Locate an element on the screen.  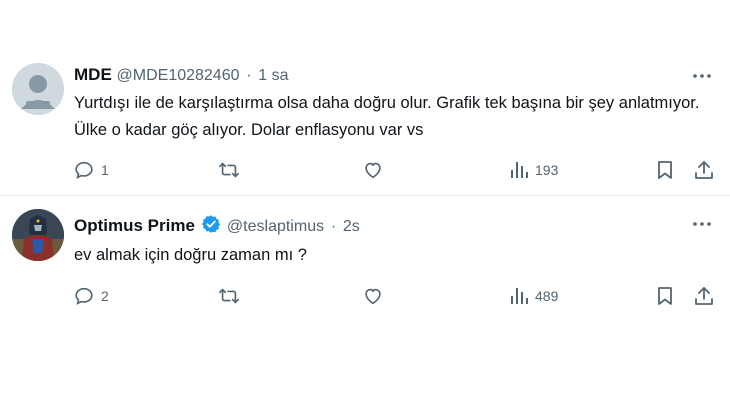
timestamp: 1 sa is located at coordinates (273, 75).